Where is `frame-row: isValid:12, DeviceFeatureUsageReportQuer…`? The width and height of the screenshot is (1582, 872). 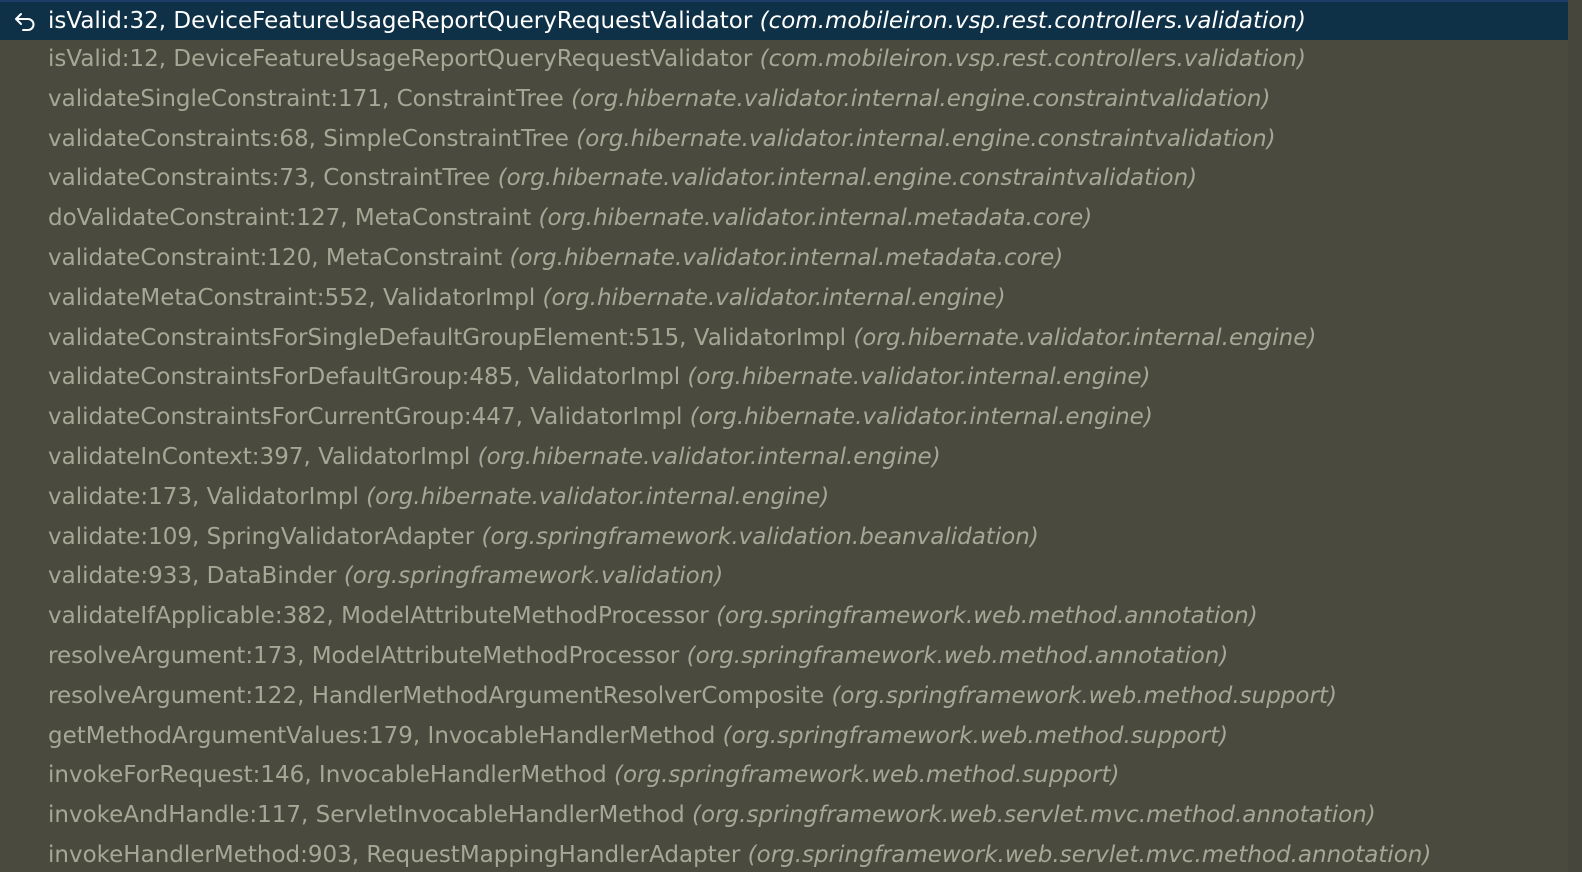 frame-row: isValid:12, DeviceFeatureUsageReportQuer… is located at coordinates (791, 60).